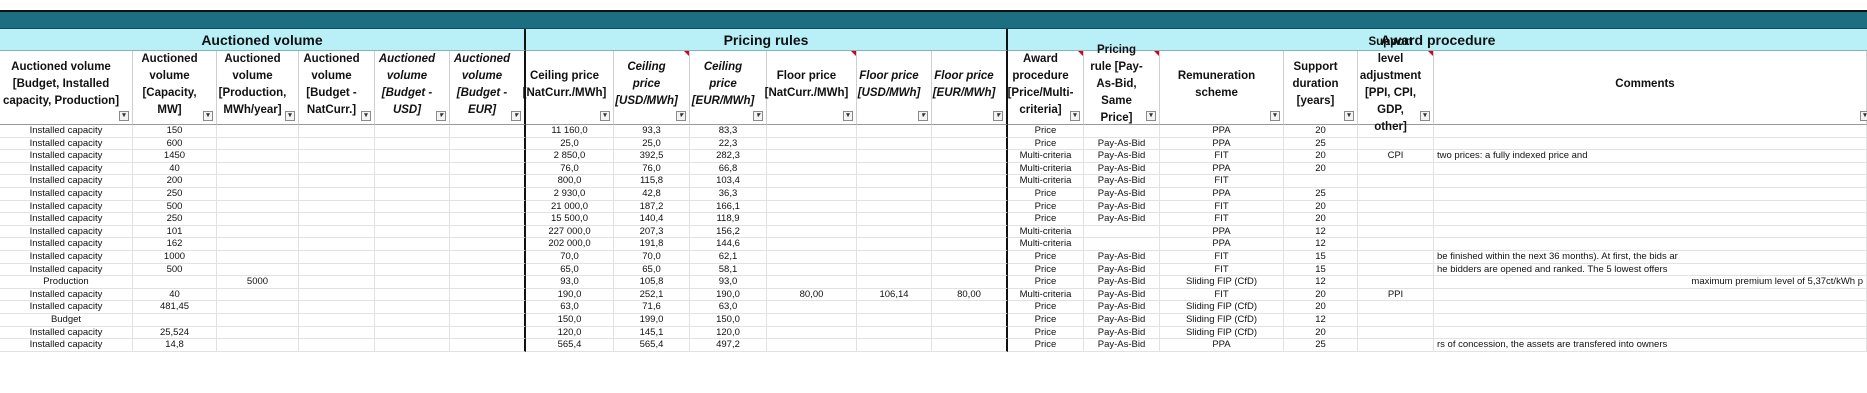  I want to click on cell-ceiling-eur: 36,3, so click(728, 194).